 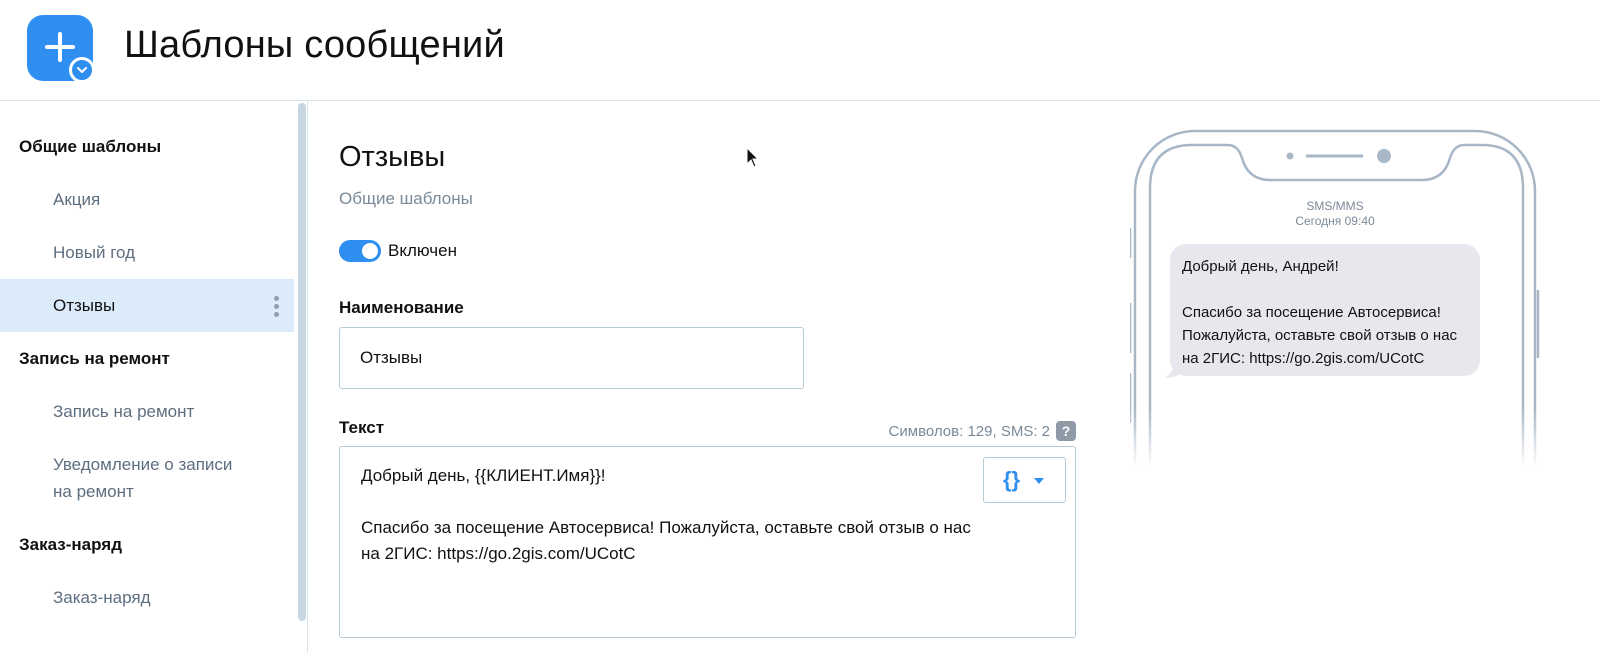 I want to click on more-options-icon, so click(x=277, y=307).